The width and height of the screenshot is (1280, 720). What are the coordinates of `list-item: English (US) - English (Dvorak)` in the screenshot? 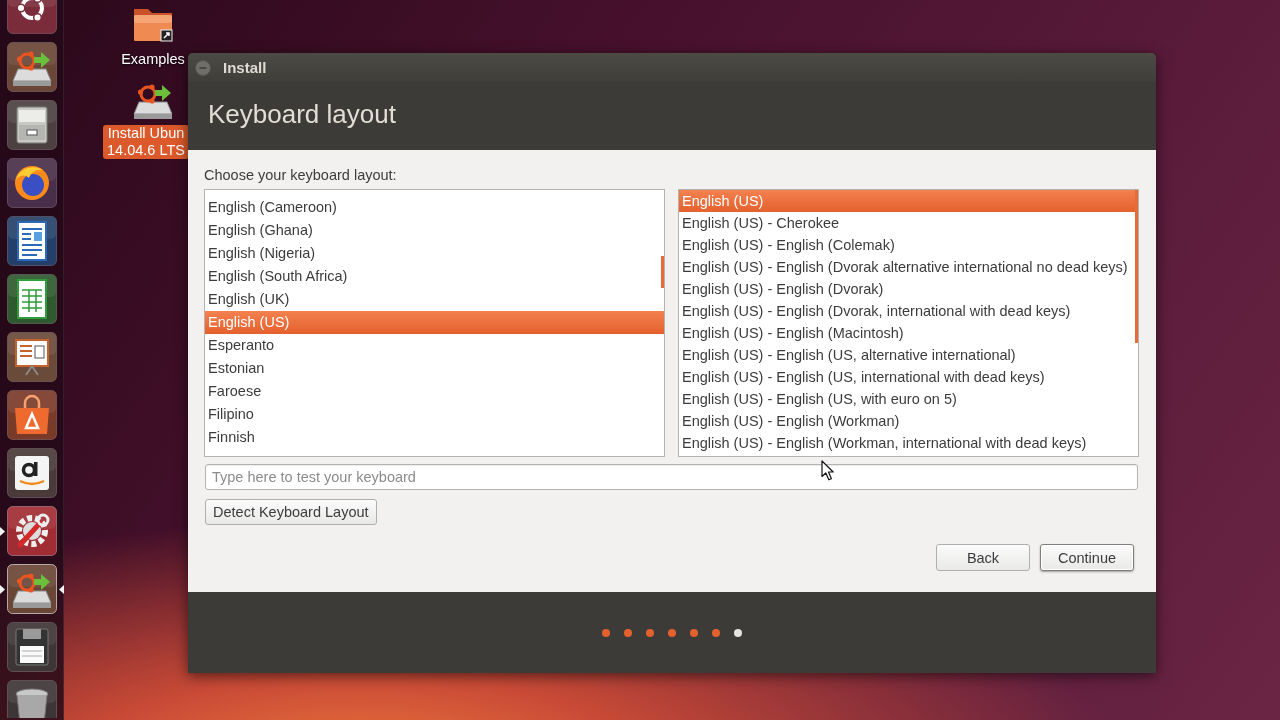 It's located at (908, 289).